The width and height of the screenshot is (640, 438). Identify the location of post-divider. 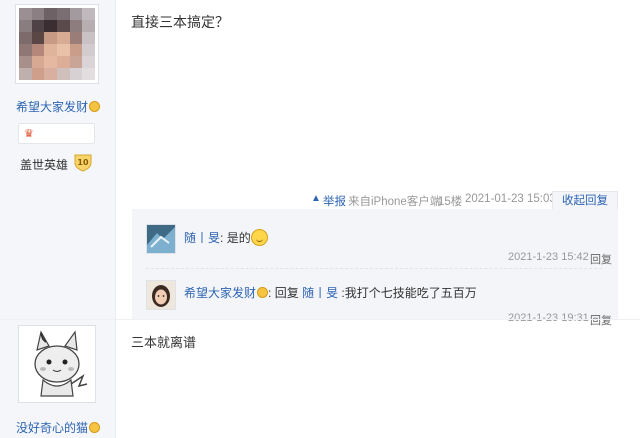
(320, 319).